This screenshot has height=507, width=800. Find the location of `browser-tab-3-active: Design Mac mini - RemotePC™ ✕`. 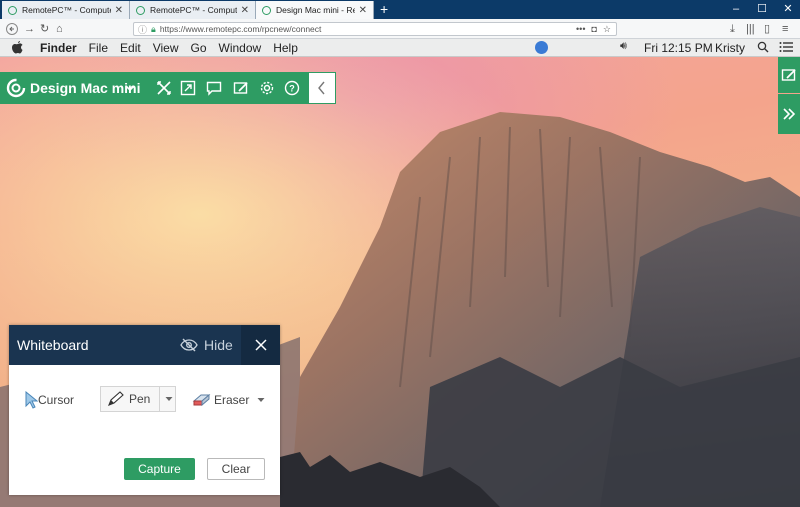

browser-tab-3-active: Design Mac mini - RemotePC™ ✕ is located at coordinates (315, 10).